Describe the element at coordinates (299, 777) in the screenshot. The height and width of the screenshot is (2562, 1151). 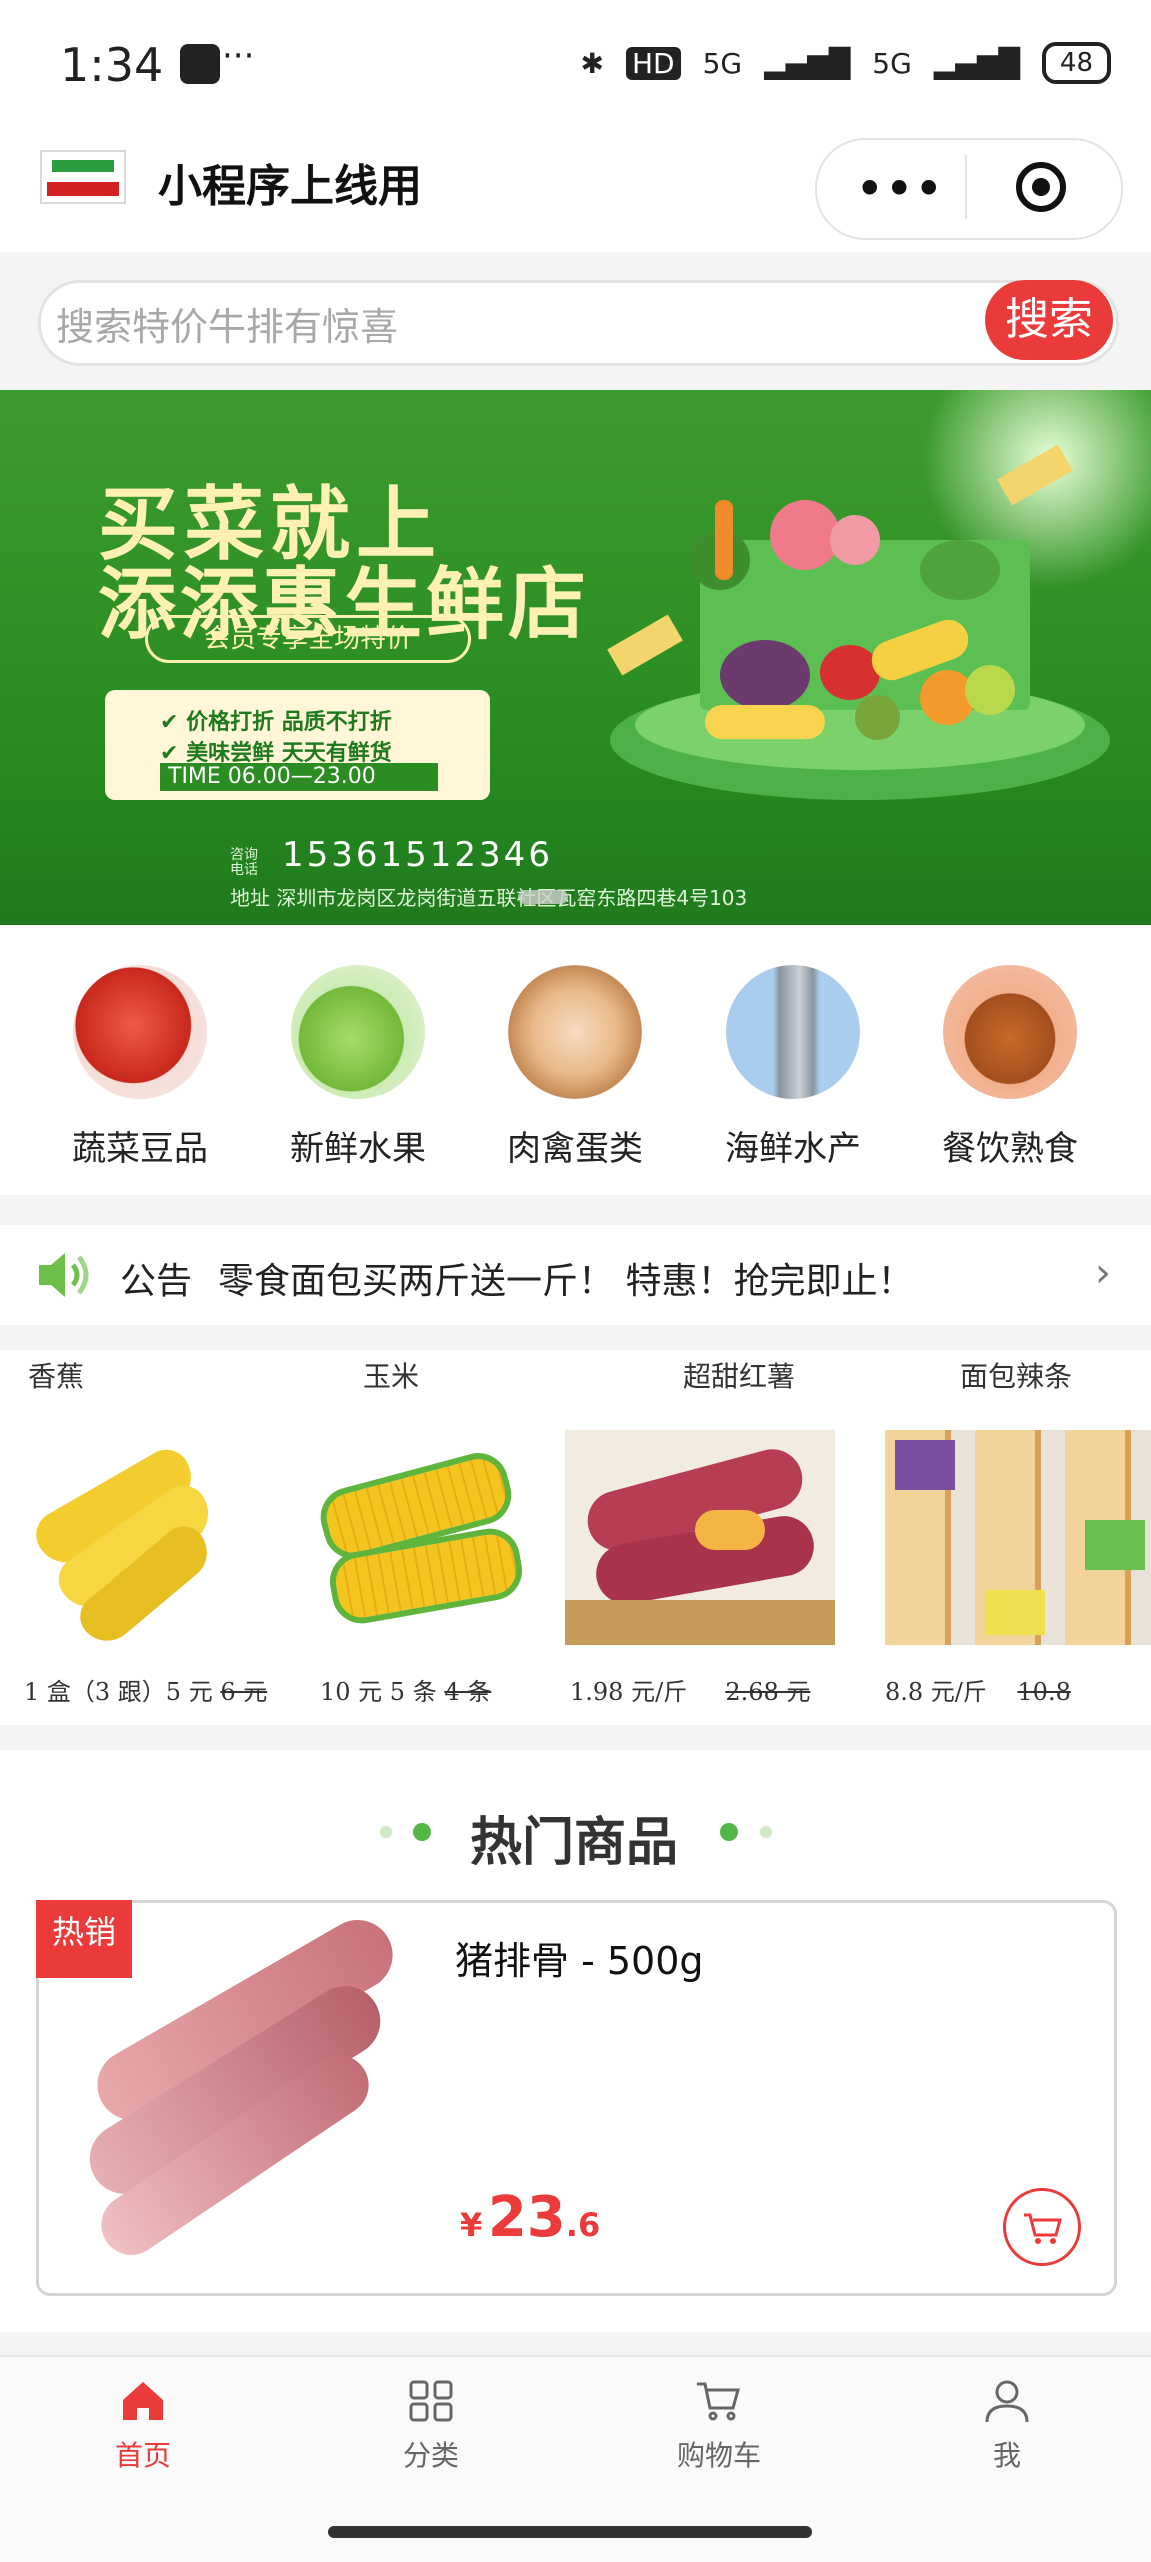
I see `banner-hours: TIME 06.00—23.00` at that location.